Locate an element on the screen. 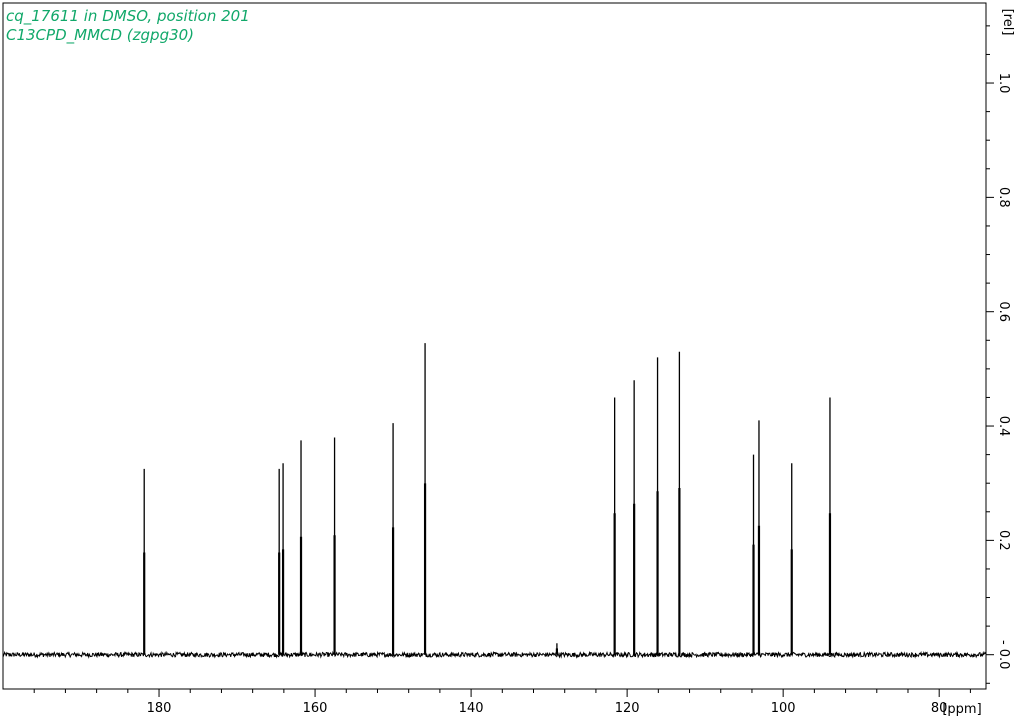 This screenshot has height=720, width=1017. y-tick-label: 1.0 is located at coordinates (1003, 83).